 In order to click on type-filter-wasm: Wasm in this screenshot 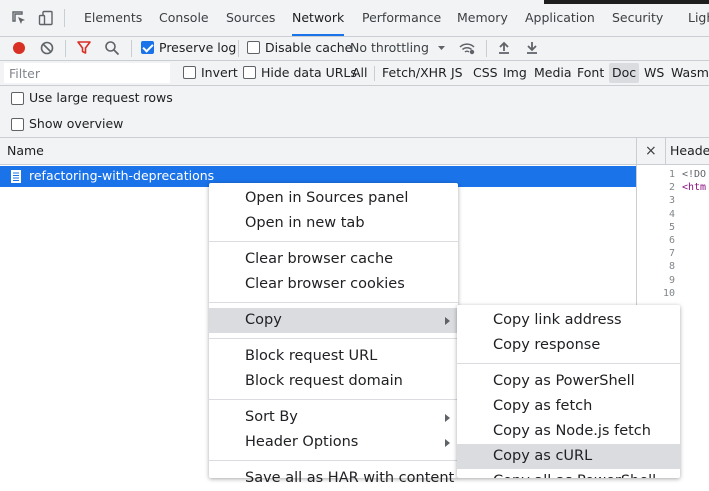, I will do `click(688, 73)`.